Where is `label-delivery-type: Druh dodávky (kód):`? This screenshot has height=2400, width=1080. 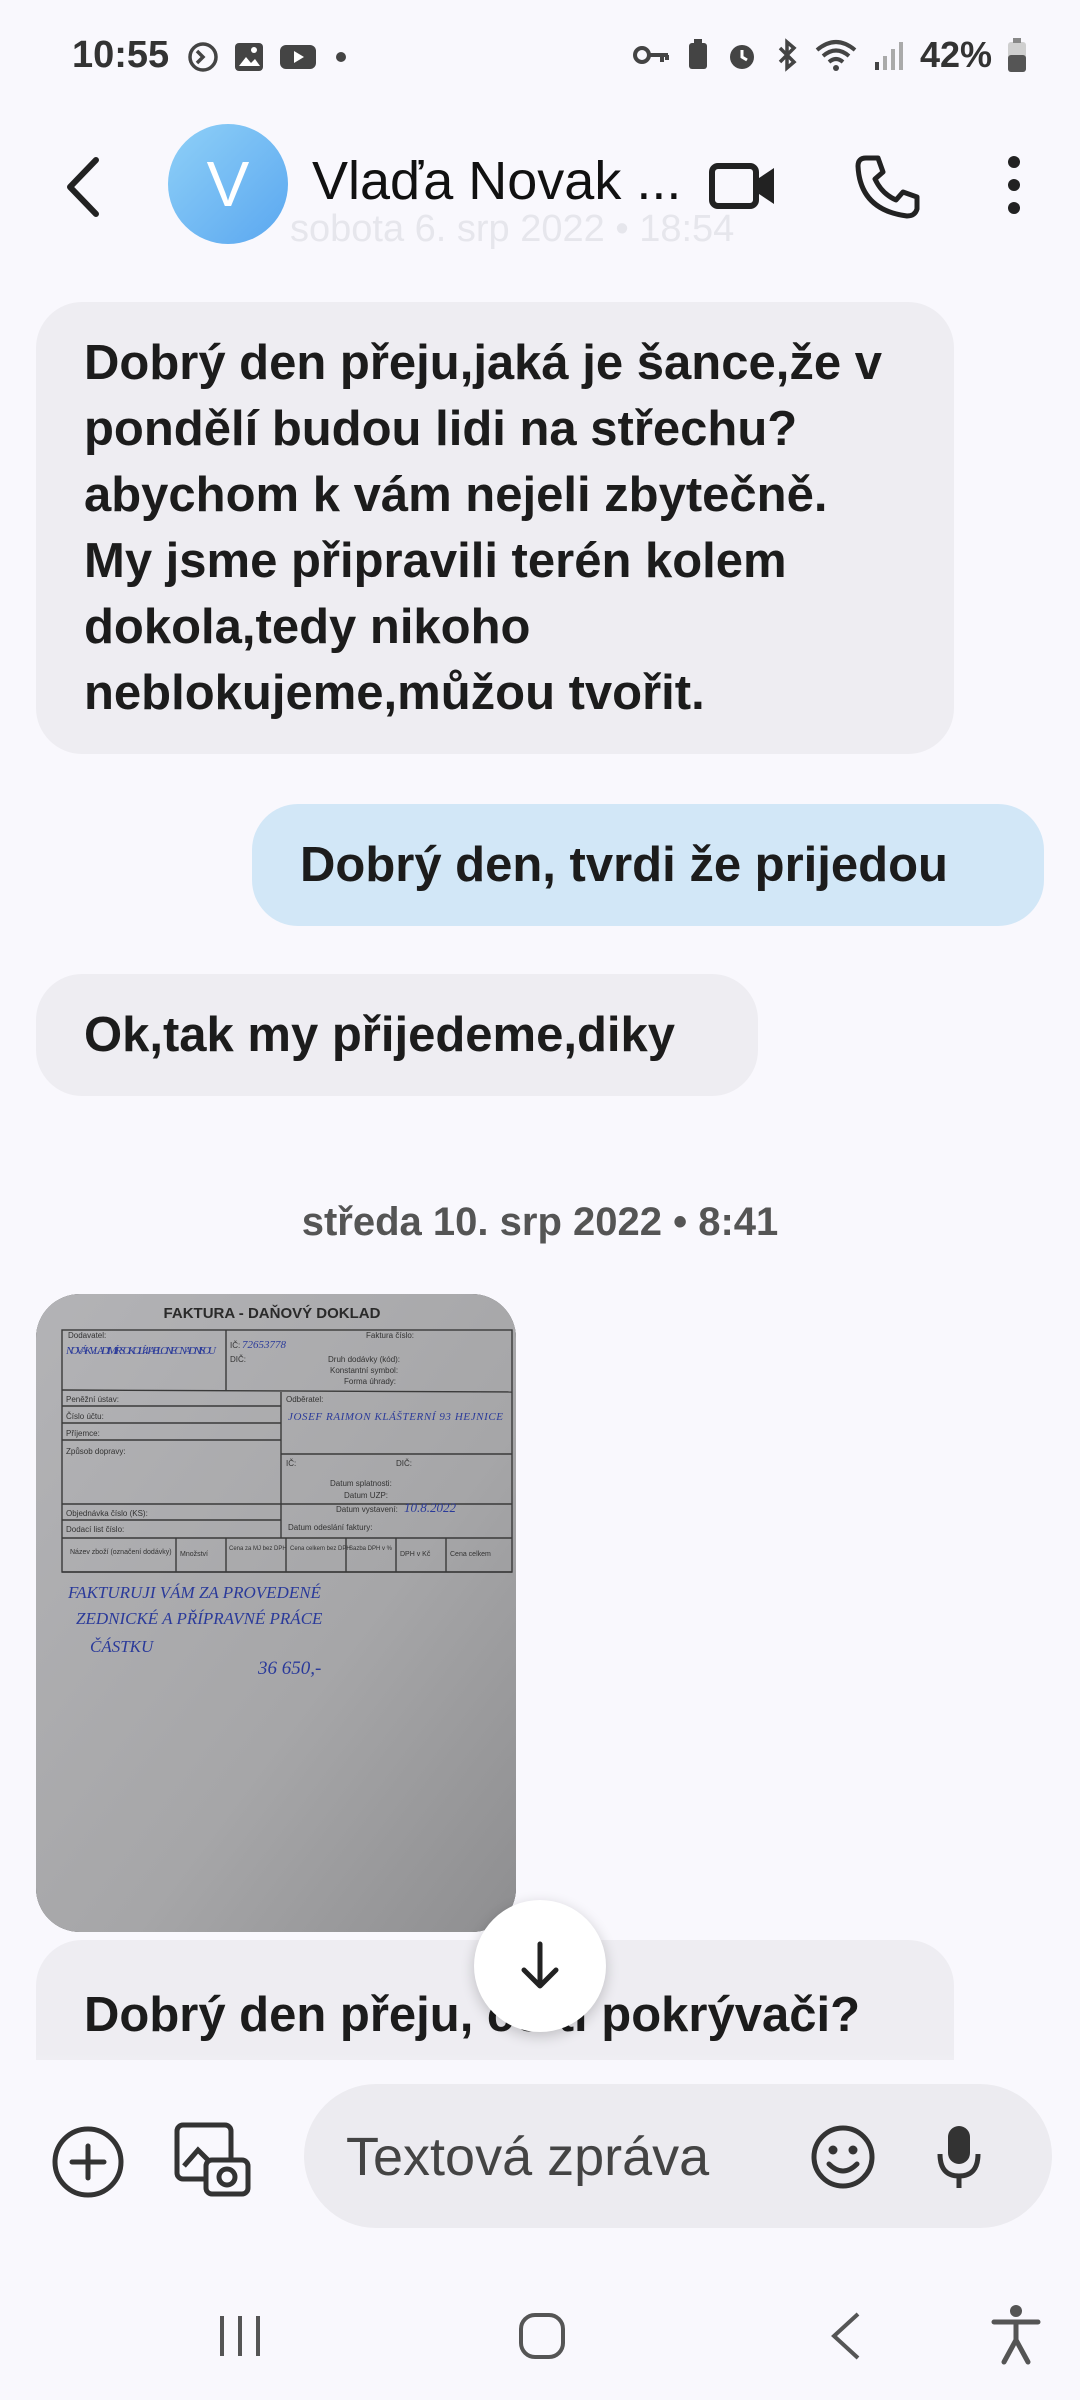 label-delivery-type: Druh dodávky (kód): is located at coordinates (364, 1359).